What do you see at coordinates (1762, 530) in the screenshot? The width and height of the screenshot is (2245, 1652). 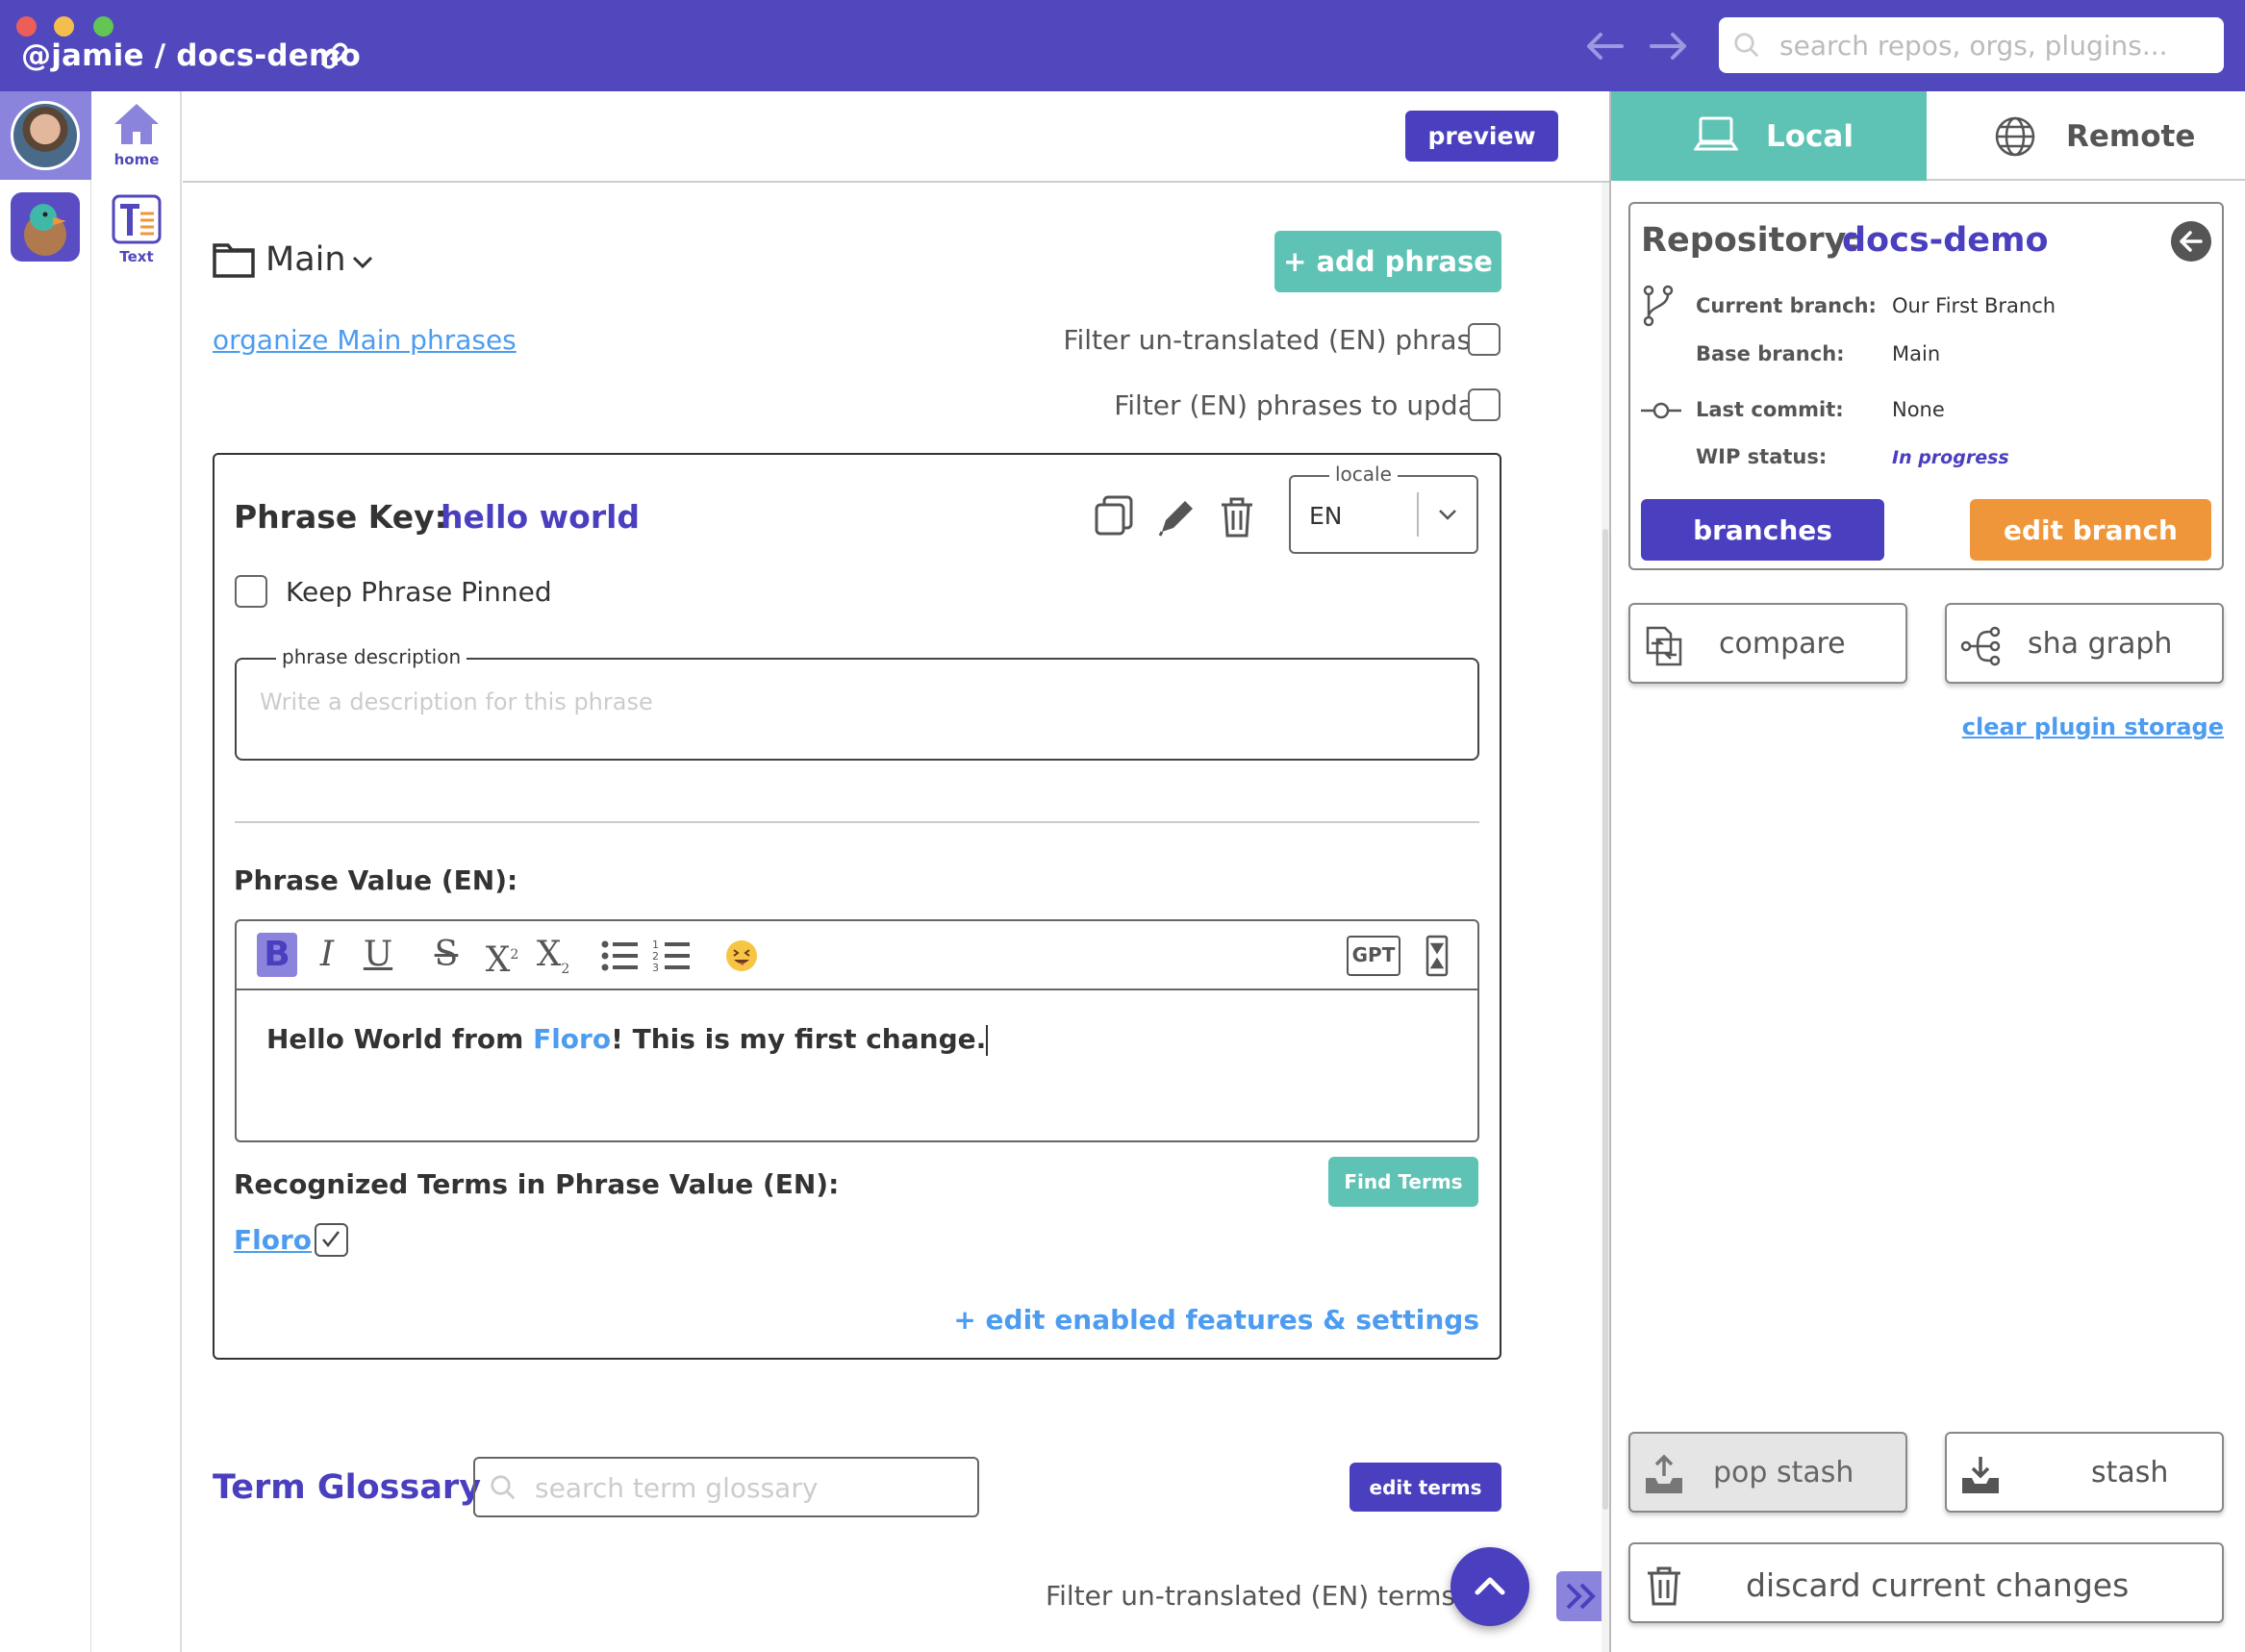 I see `branches-button: branches` at bounding box center [1762, 530].